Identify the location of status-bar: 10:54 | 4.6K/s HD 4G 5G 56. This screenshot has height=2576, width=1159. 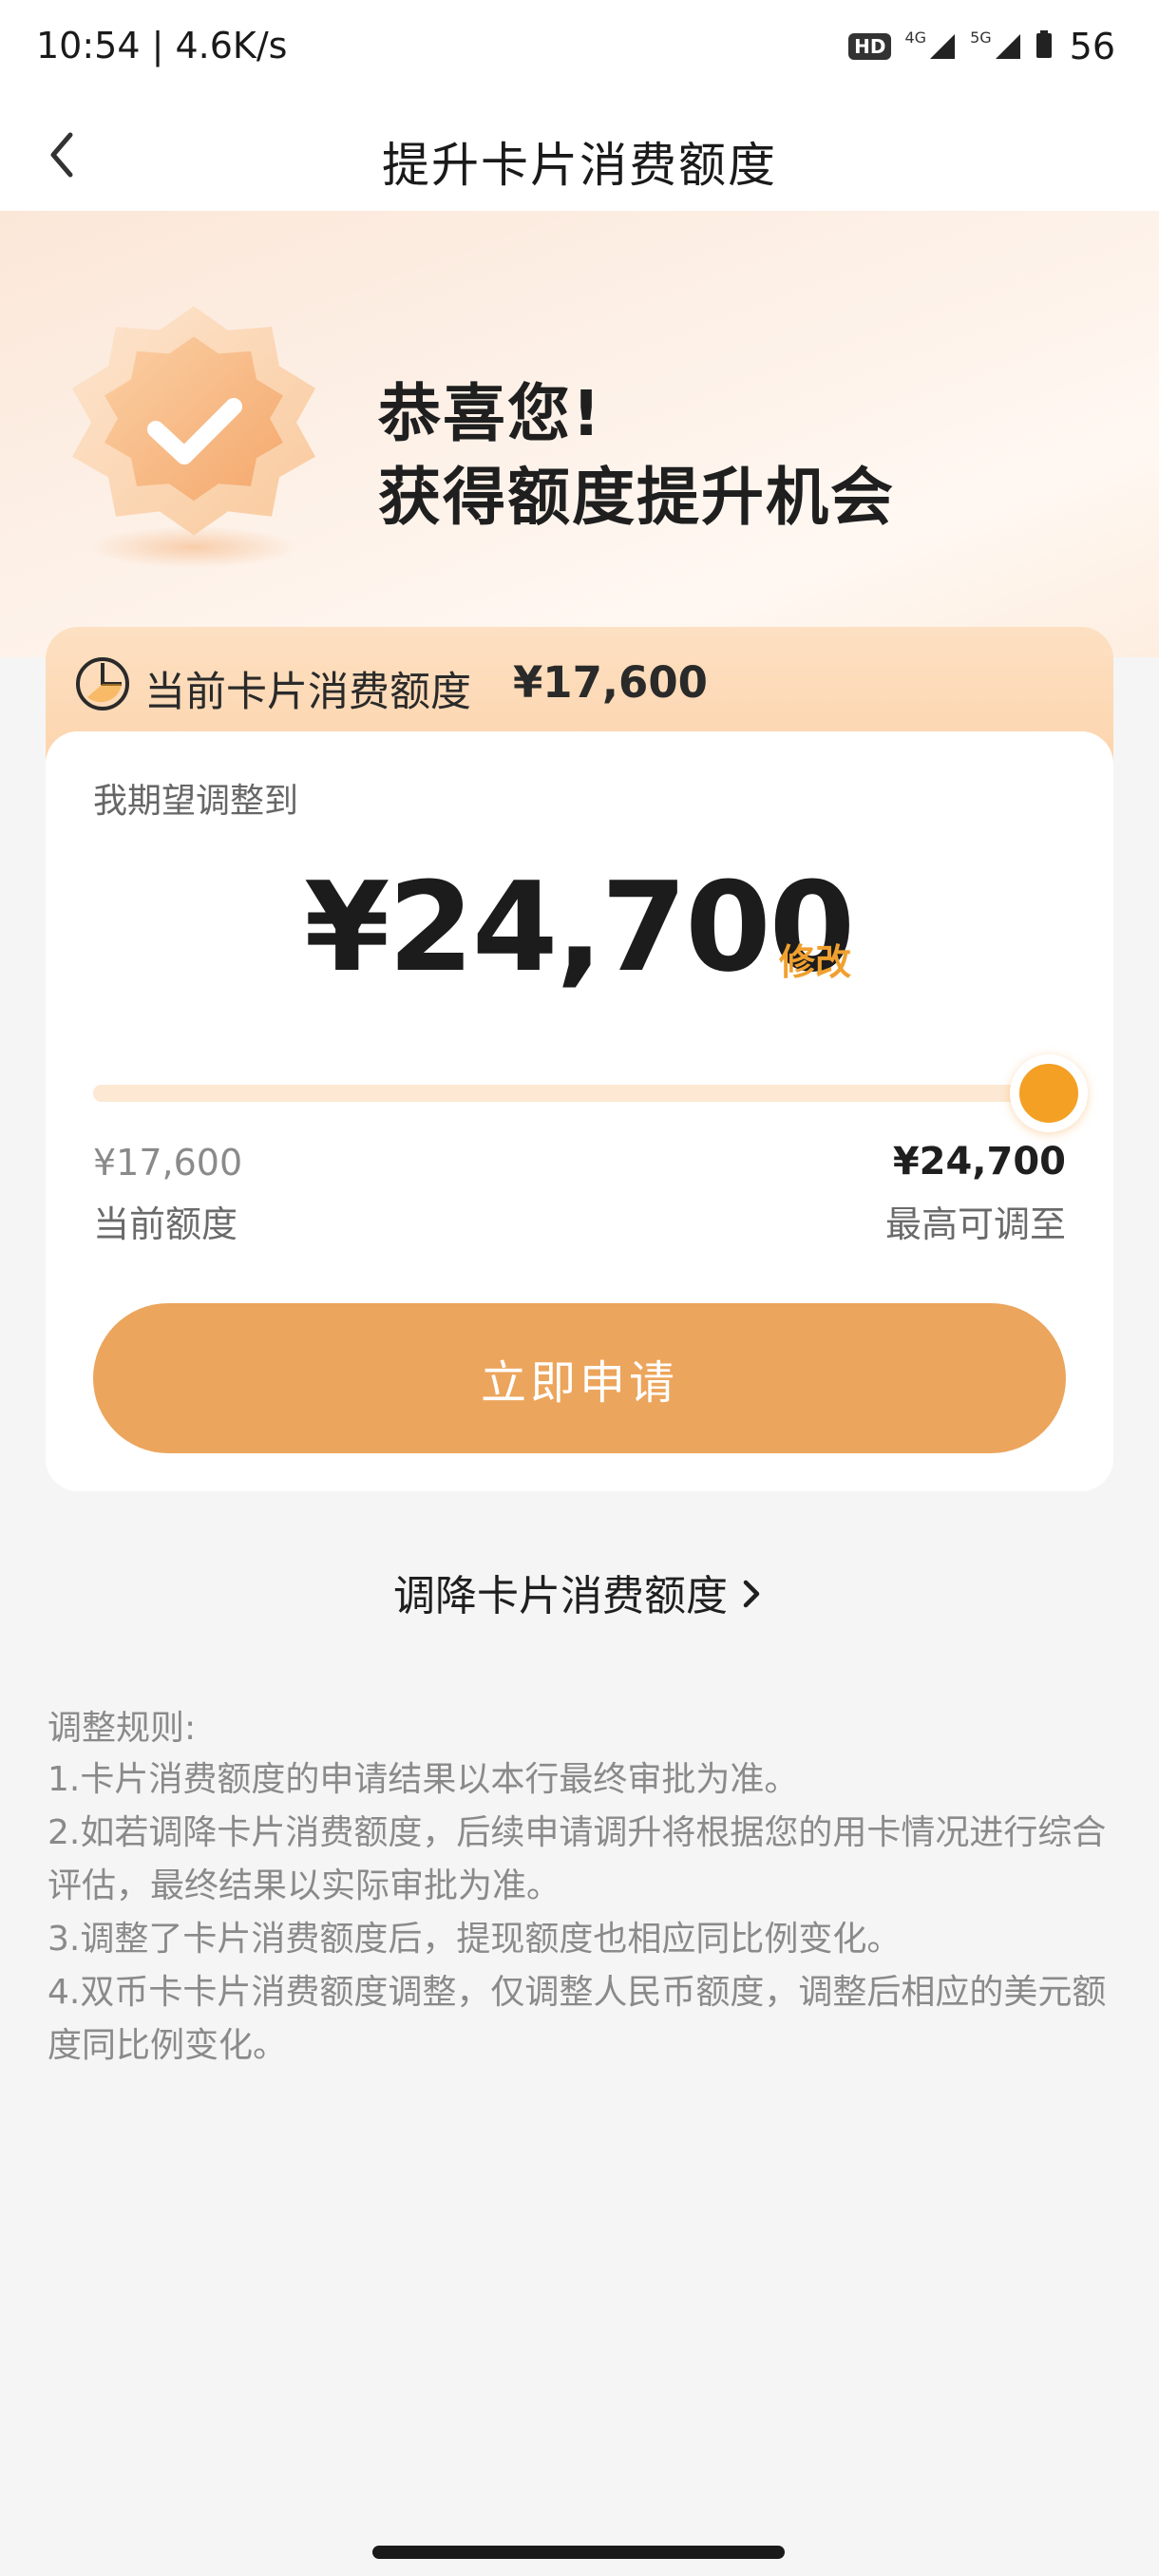
(579, 49).